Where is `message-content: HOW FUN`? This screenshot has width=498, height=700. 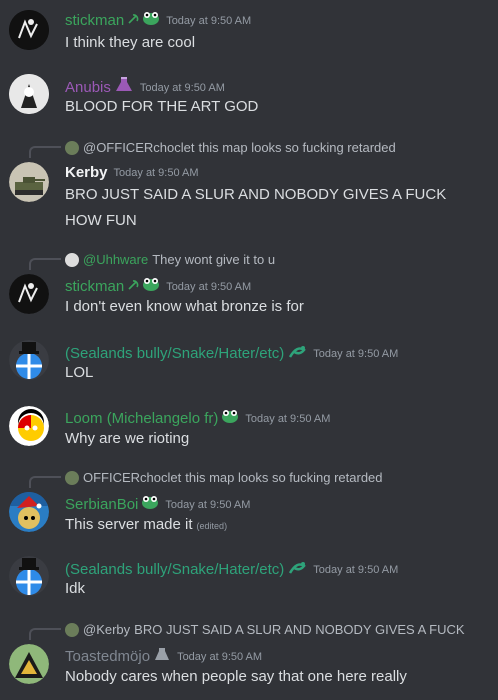
message-content: HOW FUN is located at coordinates (101, 220).